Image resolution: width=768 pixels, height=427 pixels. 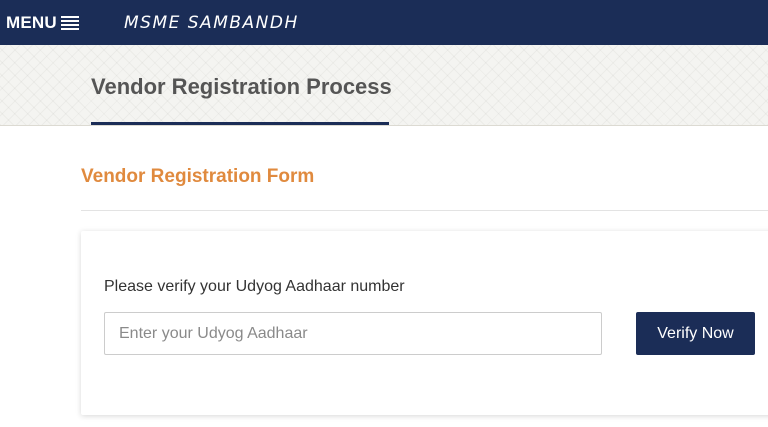 I want to click on page-title: Vendor Registration Process, so click(x=241, y=86).